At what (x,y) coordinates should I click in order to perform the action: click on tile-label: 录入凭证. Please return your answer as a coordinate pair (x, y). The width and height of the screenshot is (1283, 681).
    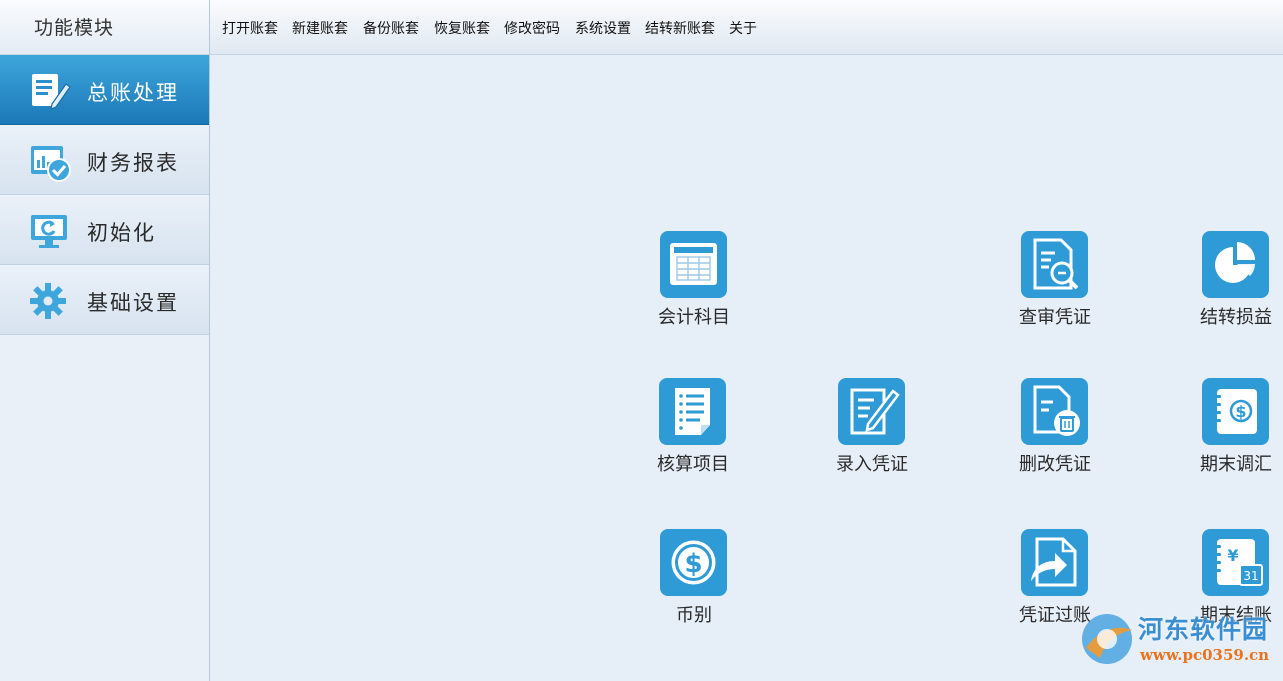
    Looking at the image, I should click on (872, 464).